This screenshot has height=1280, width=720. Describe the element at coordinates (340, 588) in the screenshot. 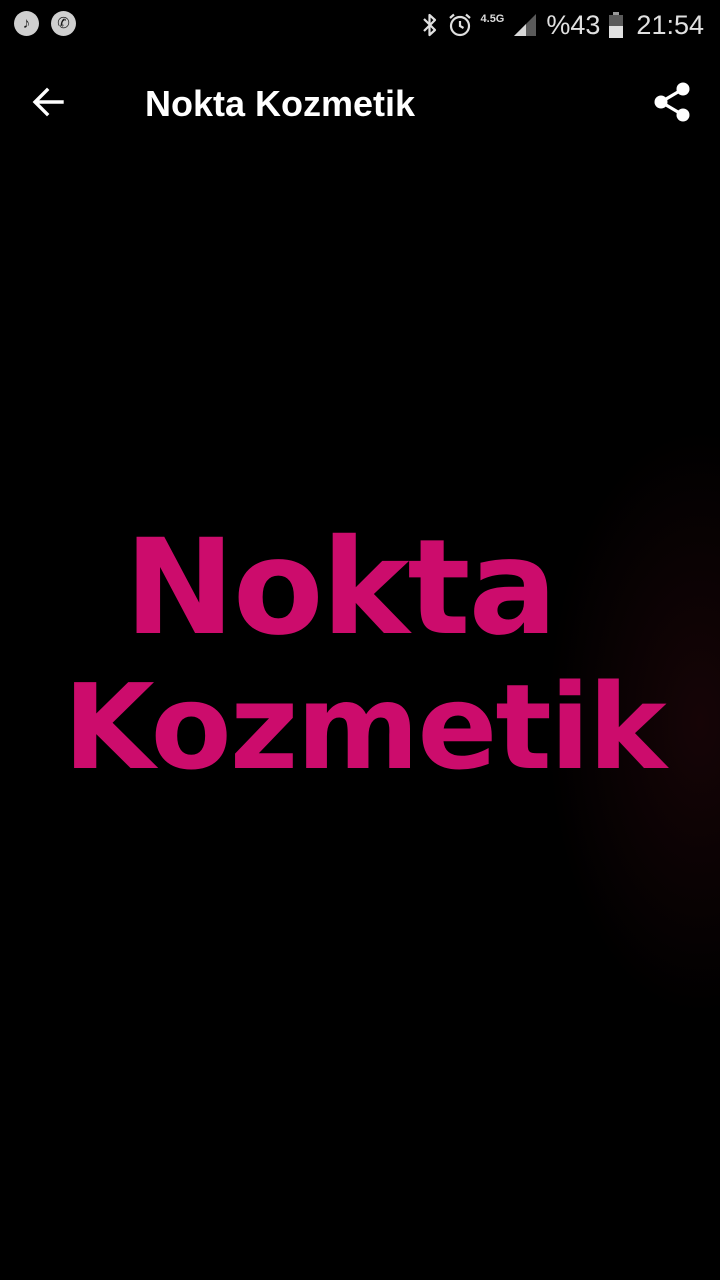

I see `logo-line-1: Nokta` at that location.